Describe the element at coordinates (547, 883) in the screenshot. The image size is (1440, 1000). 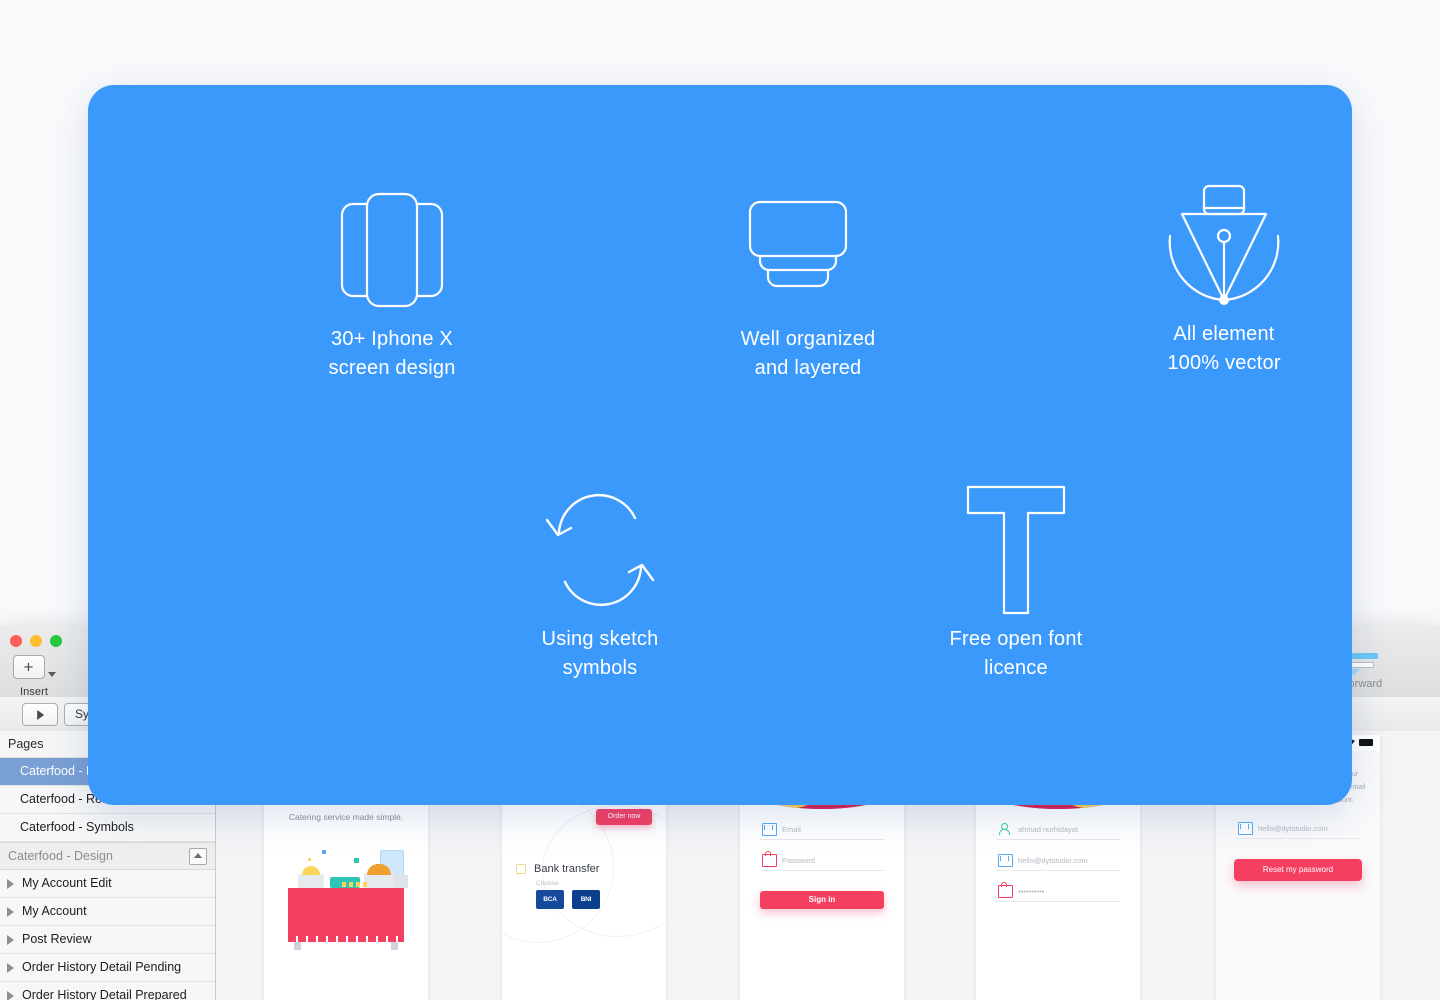
I see `choose-label: Choose` at that location.